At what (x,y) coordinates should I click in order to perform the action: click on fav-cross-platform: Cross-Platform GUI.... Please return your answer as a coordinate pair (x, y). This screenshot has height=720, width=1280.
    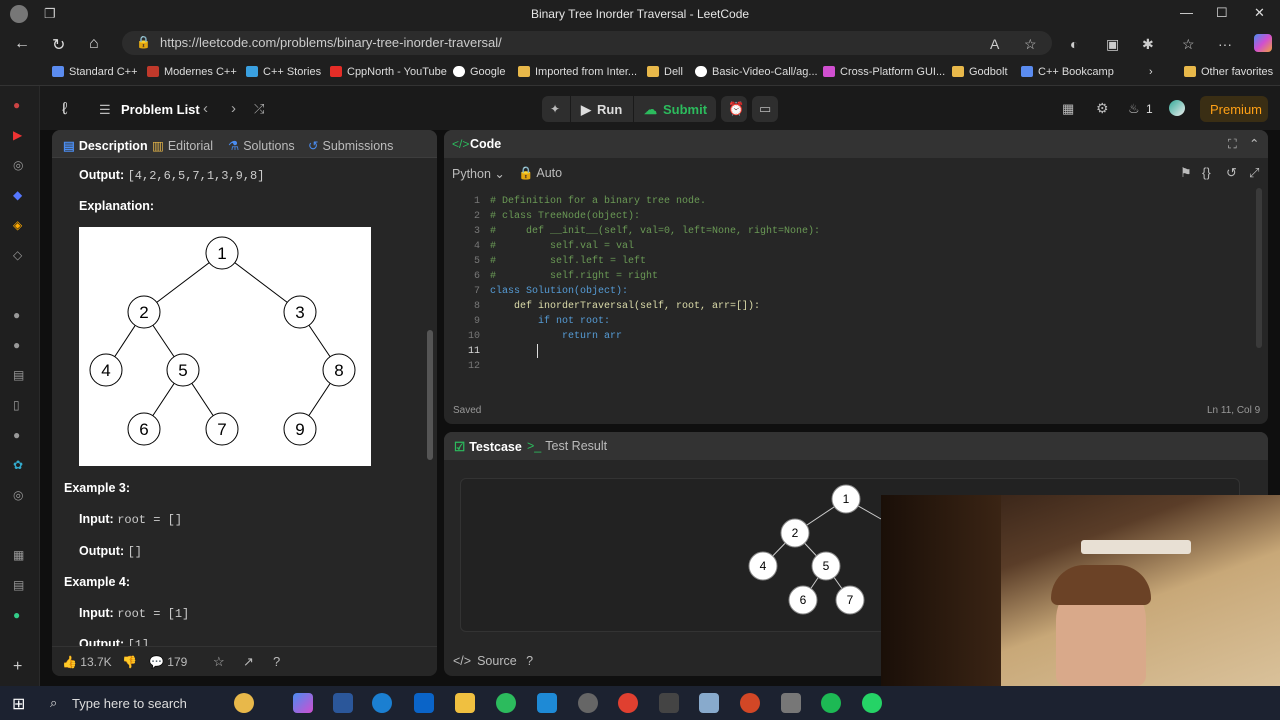
    Looking at the image, I should click on (884, 72).